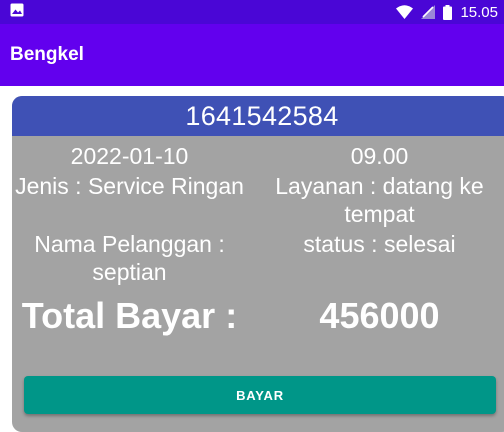  What do you see at coordinates (47, 54) in the screenshot?
I see `app-title: Bengkel` at bounding box center [47, 54].